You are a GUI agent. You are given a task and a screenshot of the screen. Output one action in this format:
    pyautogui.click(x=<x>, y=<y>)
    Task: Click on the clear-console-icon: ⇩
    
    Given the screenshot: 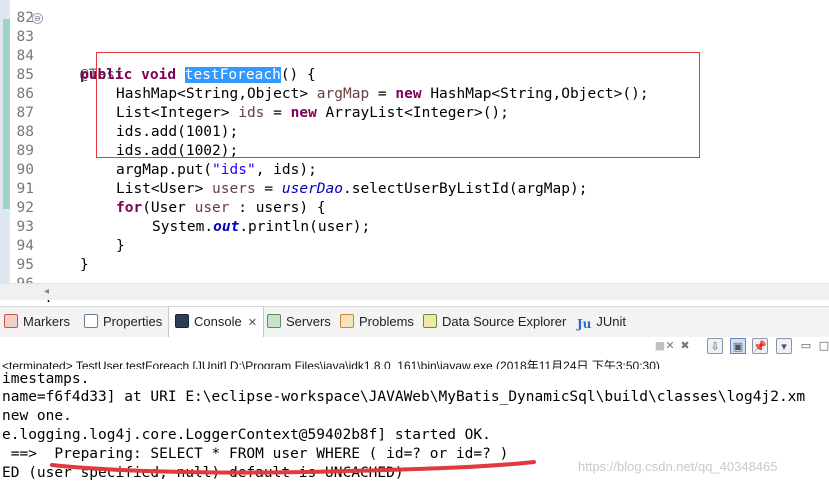 What is the action you would take?
    pyautogui.click(x=715, y=346)
    